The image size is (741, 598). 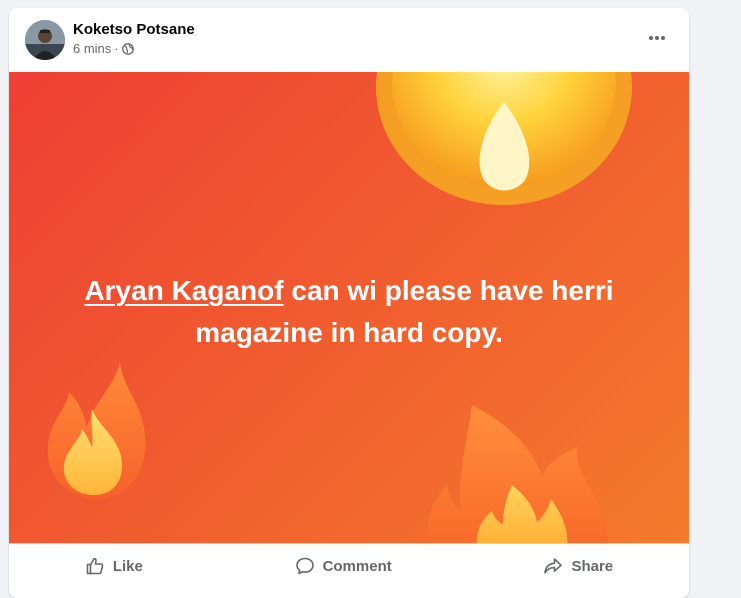 What do you see at coordinates (183, 290) in the screenshot?
I see `mention-link: Aryan Kaganof` at bounding box center [183, 290].